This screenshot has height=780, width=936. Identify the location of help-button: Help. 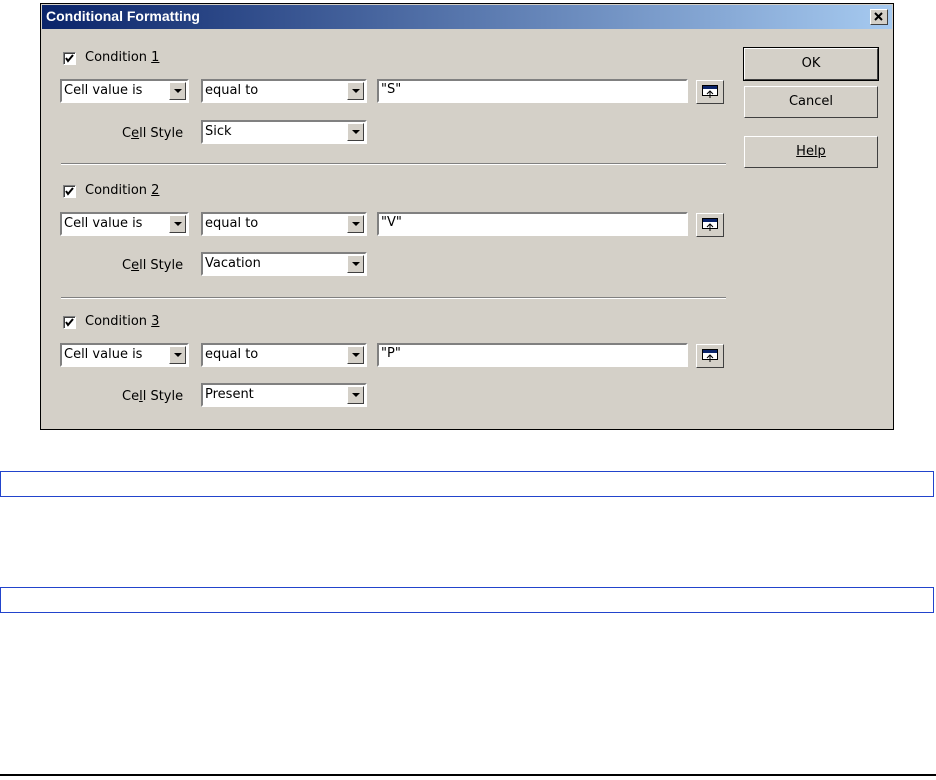
(811, 152).